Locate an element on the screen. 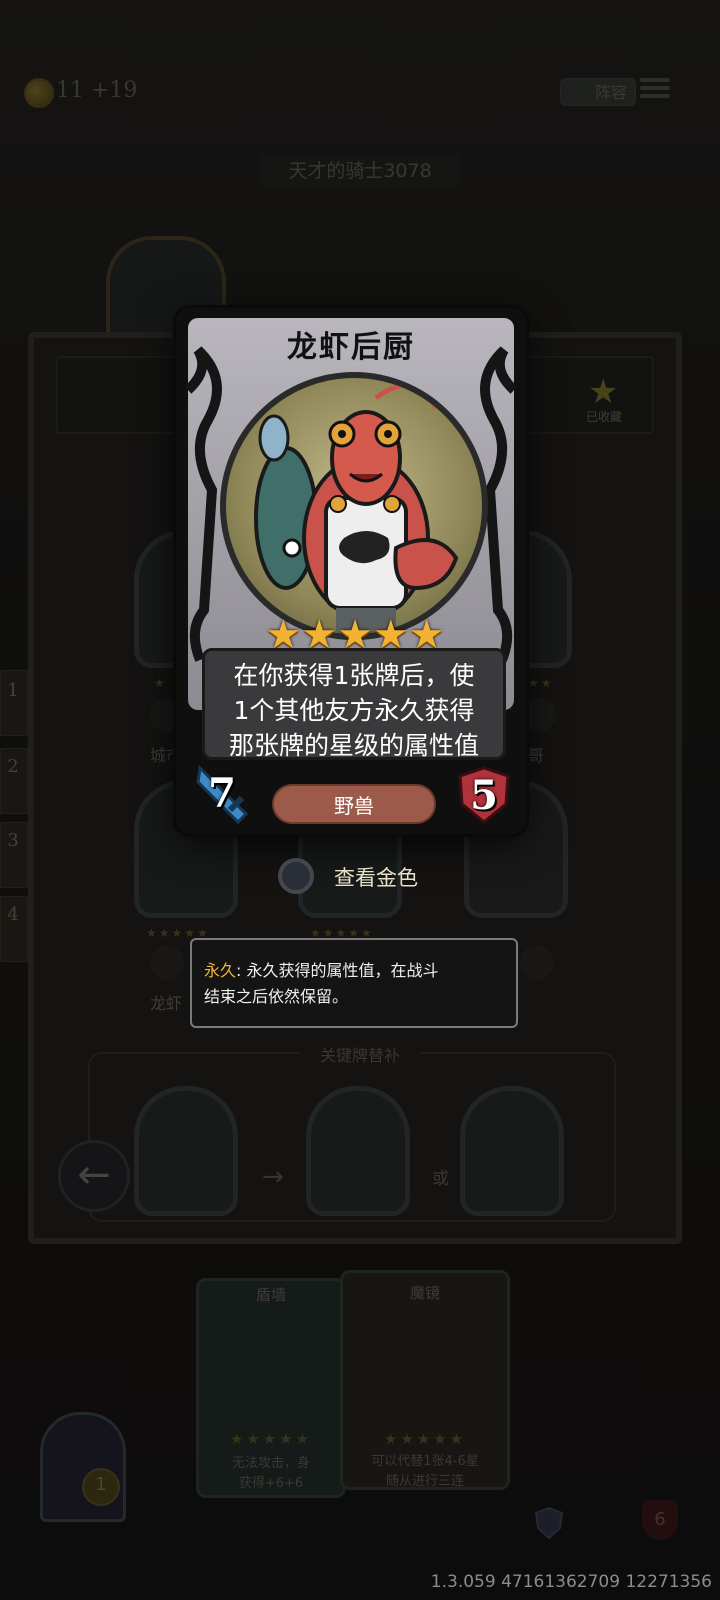 This screenshot has height=1600, width=720. attack-value: 7 is located at coordinates (222, 793).